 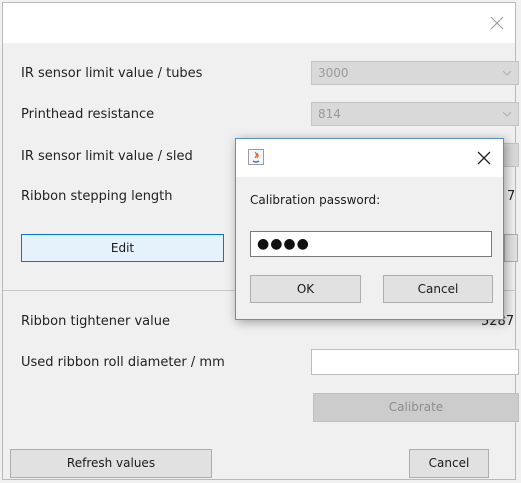 I want to click on dialog-ok-button: OK, so click(x=305, y=289).